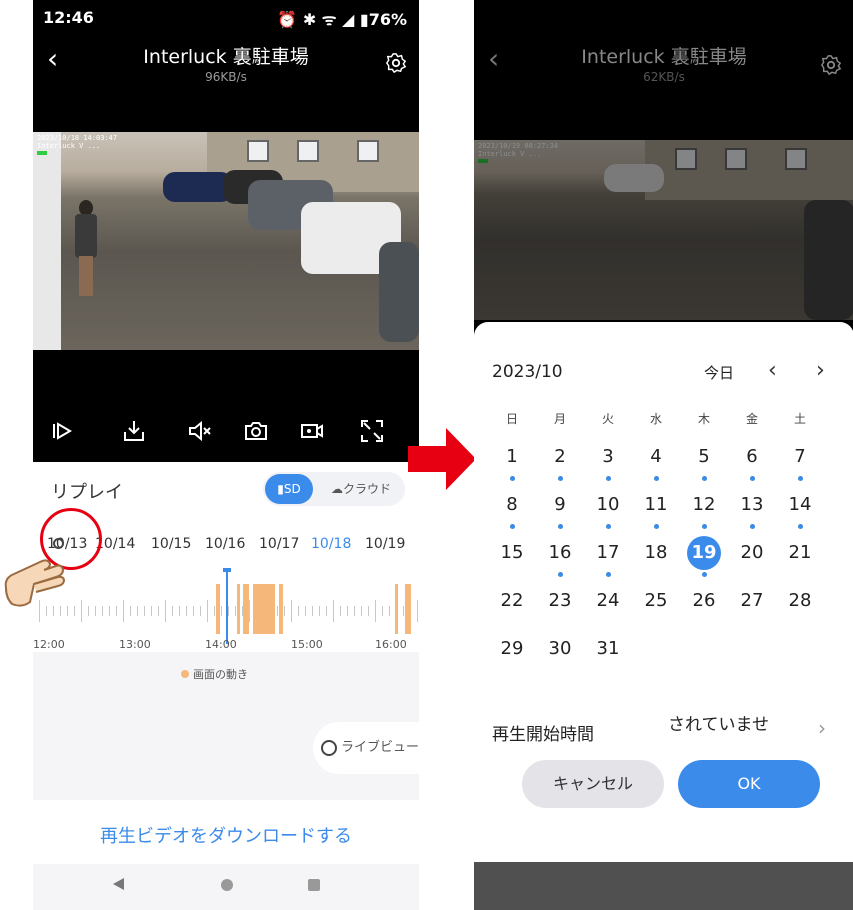 This screenshot has height=910, width=853. I want to click on calendar-day: 16, so click(560, 553).